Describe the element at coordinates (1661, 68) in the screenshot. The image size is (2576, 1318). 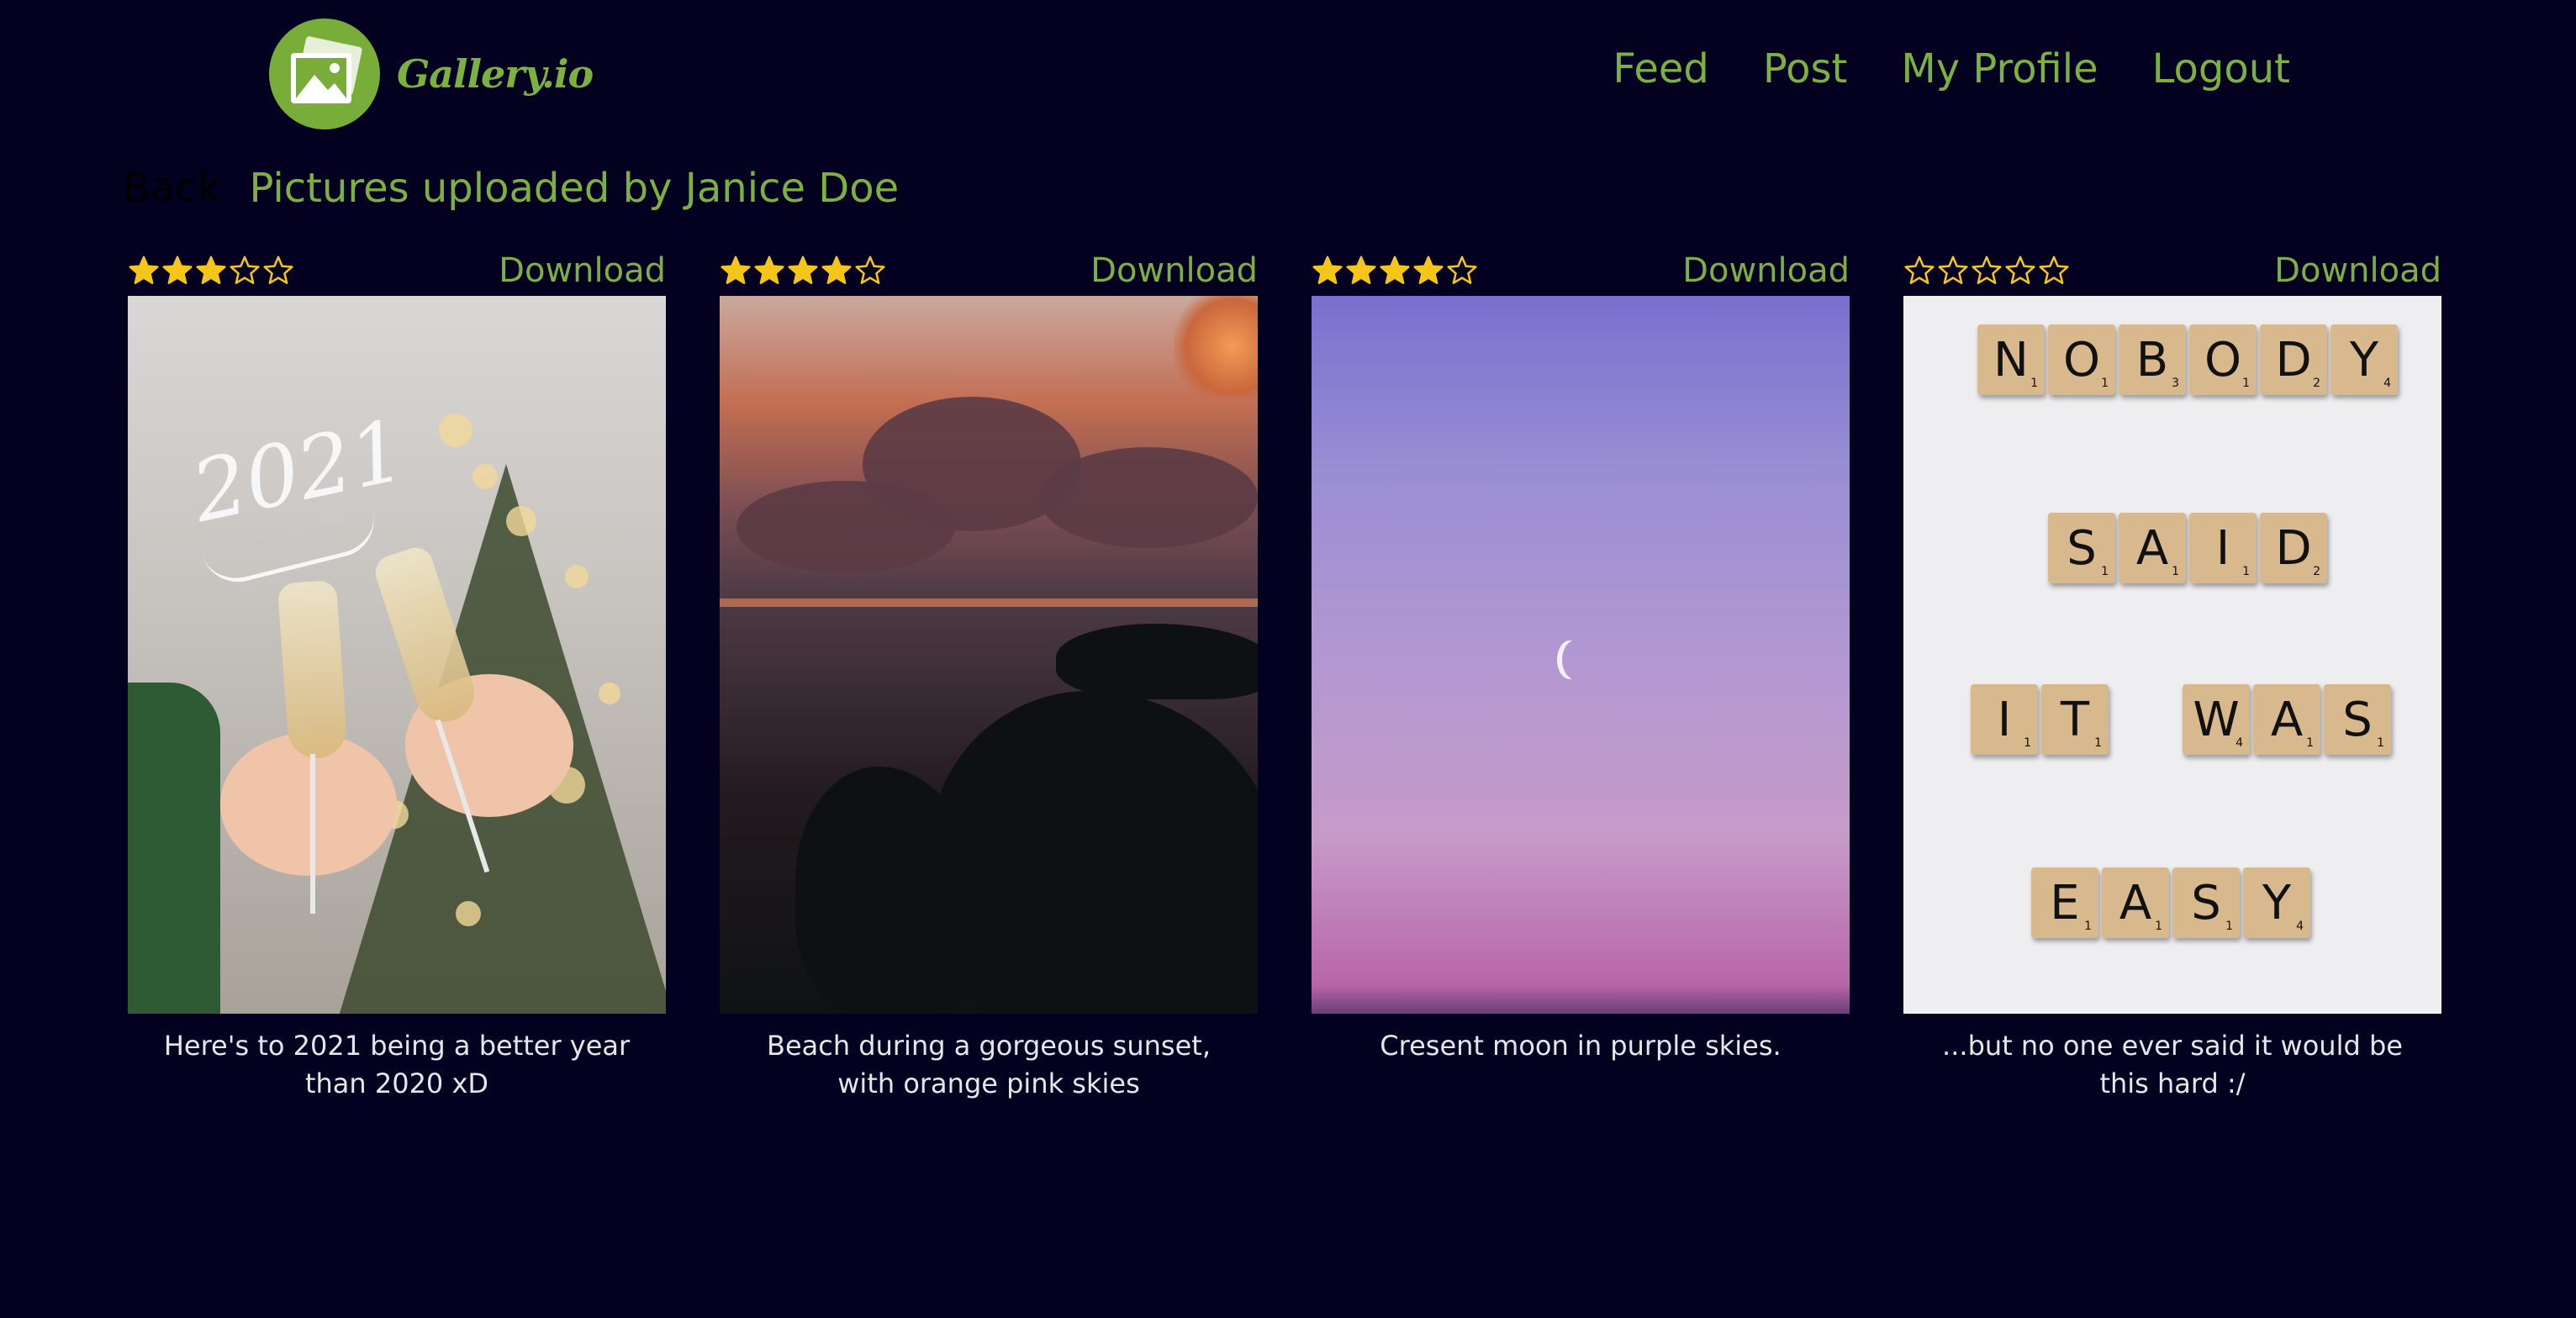
I see `nav-feed: Feed` at that location.